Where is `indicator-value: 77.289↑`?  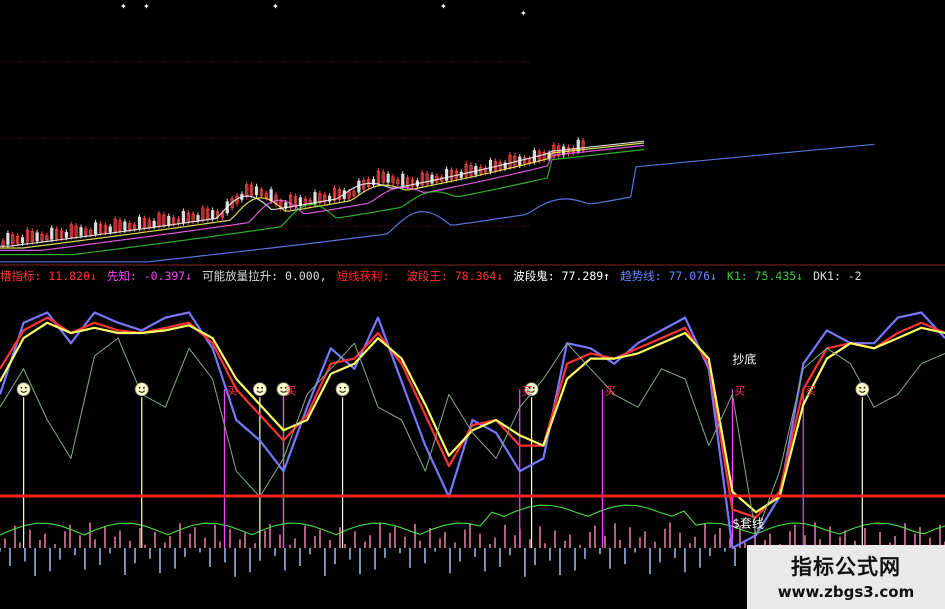
indicator-value: 77.289↑ is located at coordinates (582, 276).